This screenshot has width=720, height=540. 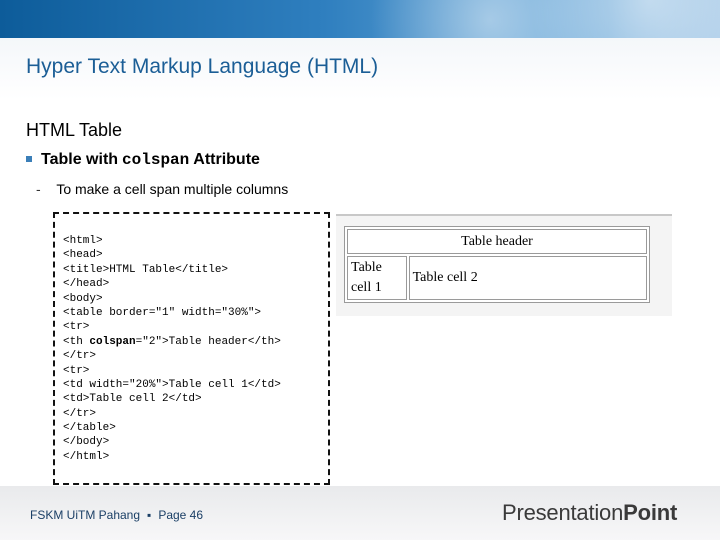 I want to click on header-banner, so click(x=360, y=19).